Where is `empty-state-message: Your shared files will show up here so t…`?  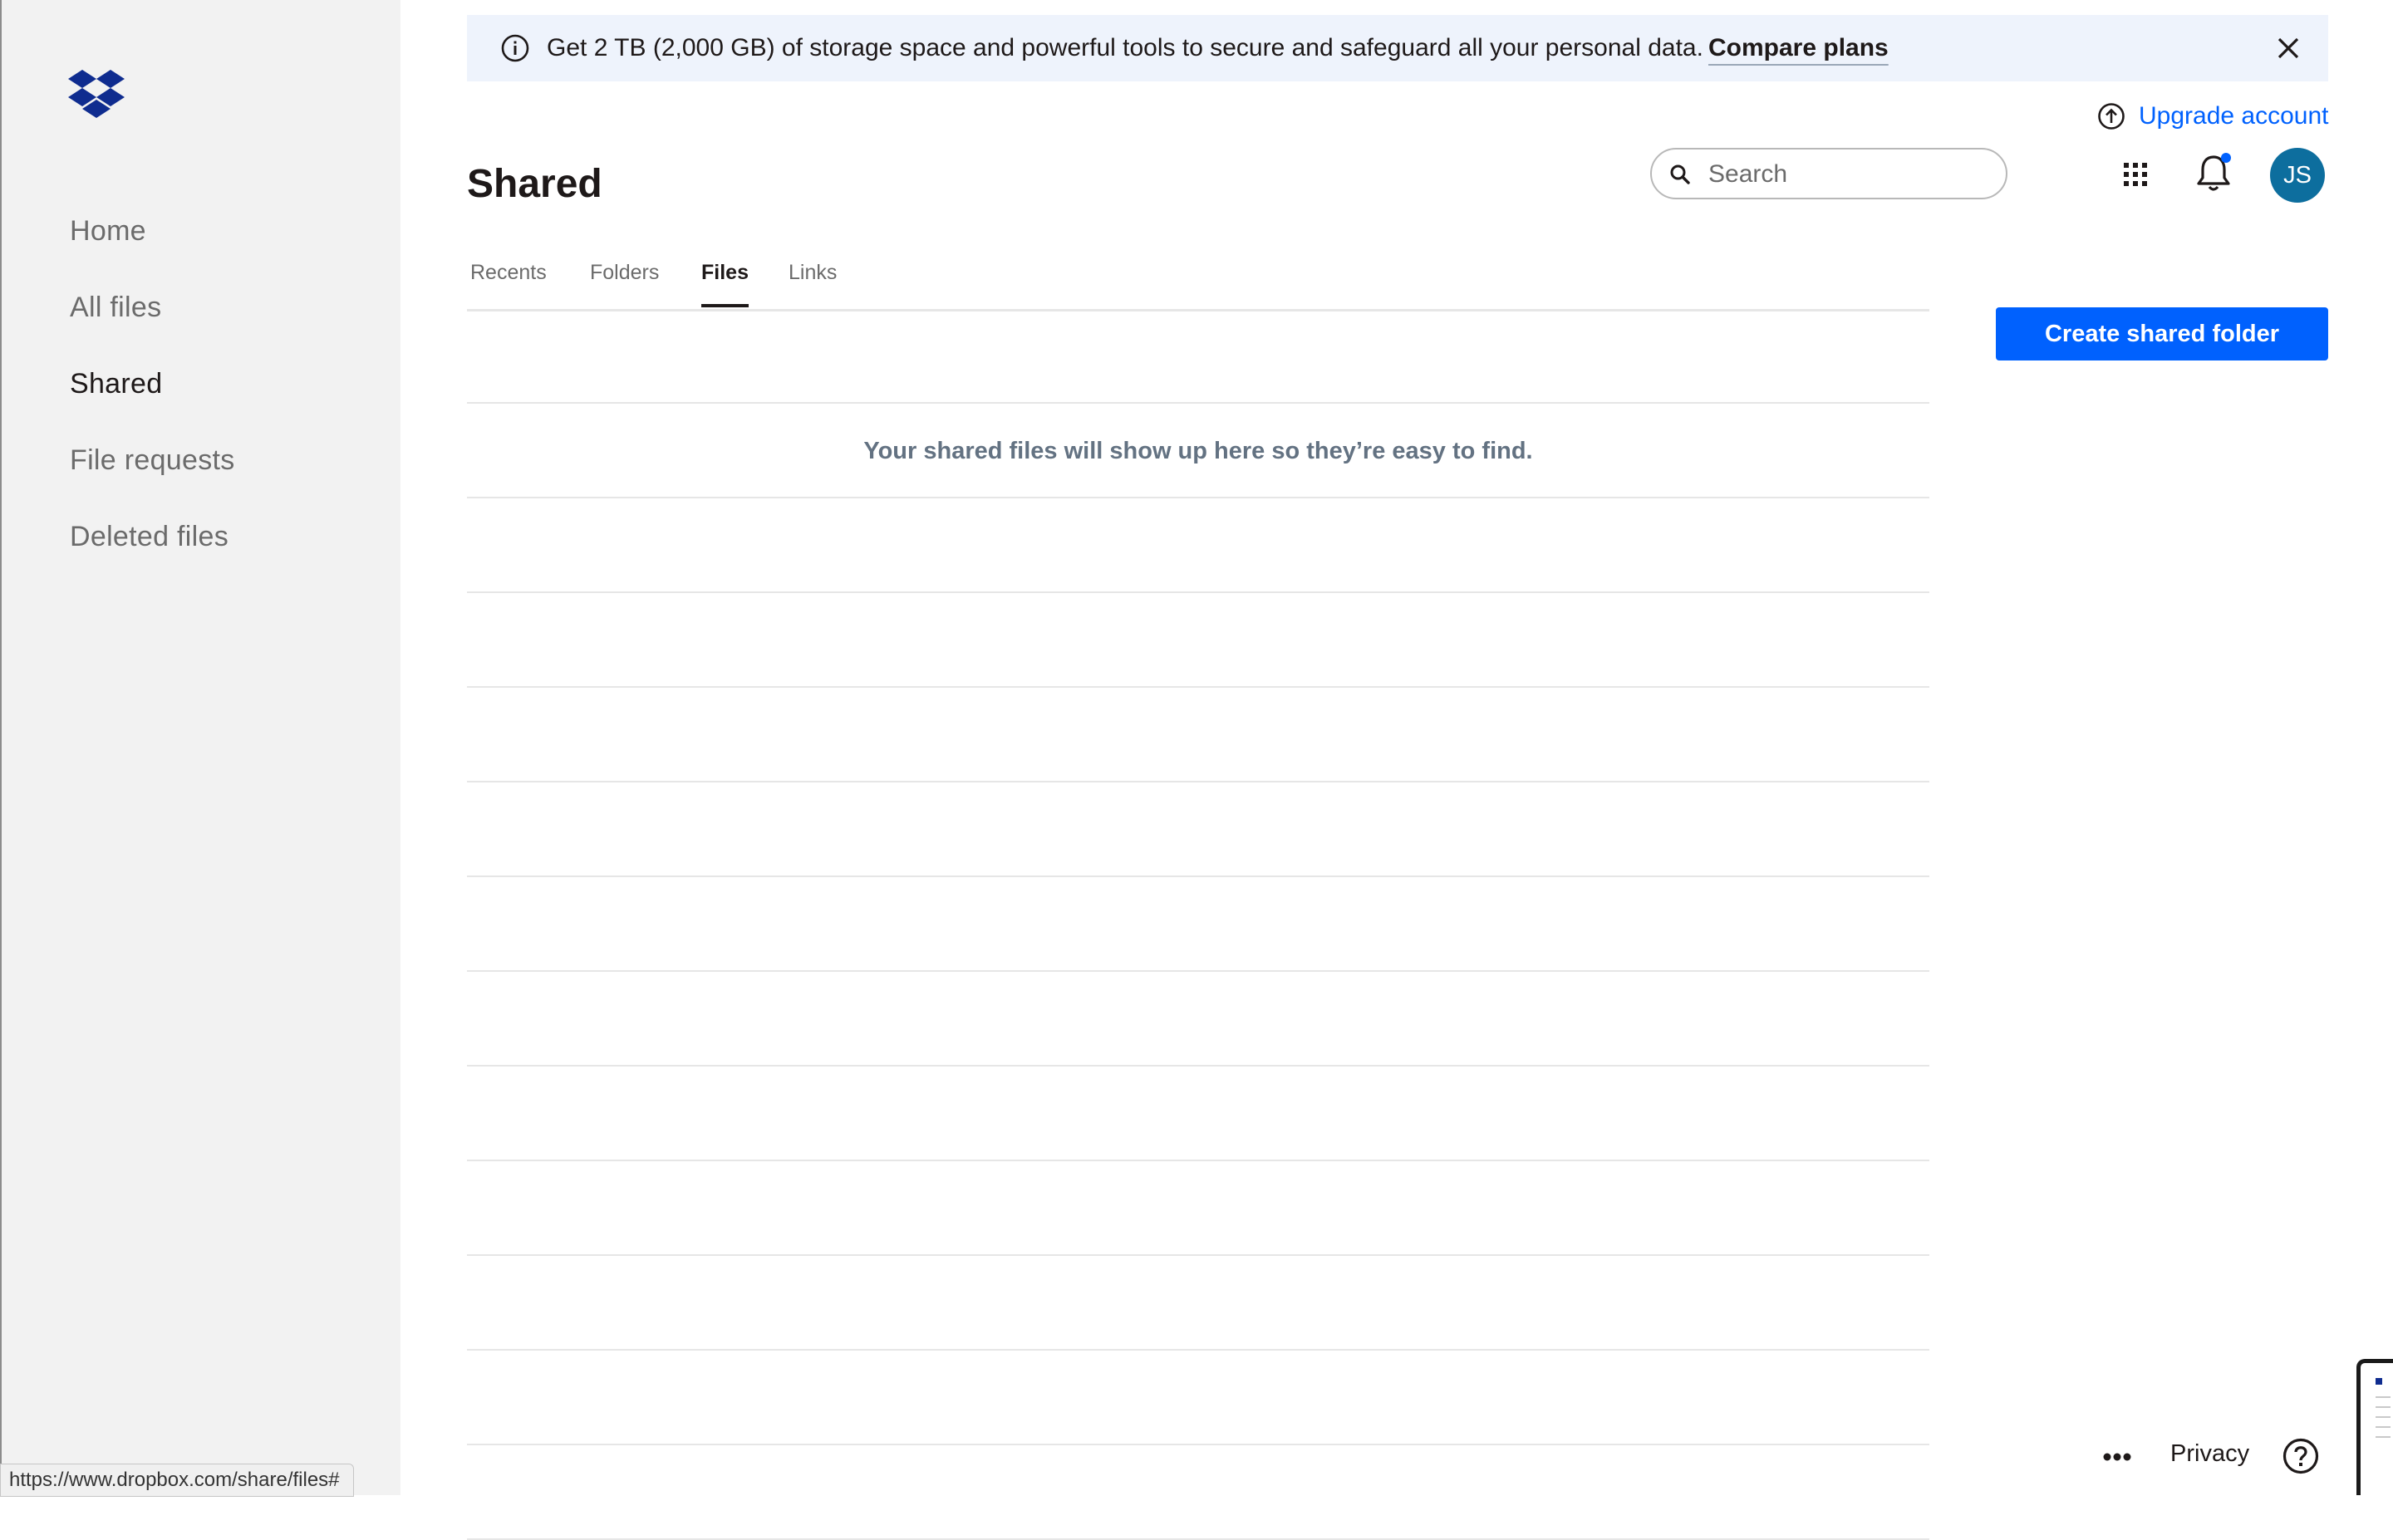
empty-state-message: Your shared files will show up here so t… is located at coordinates (1198, 451).